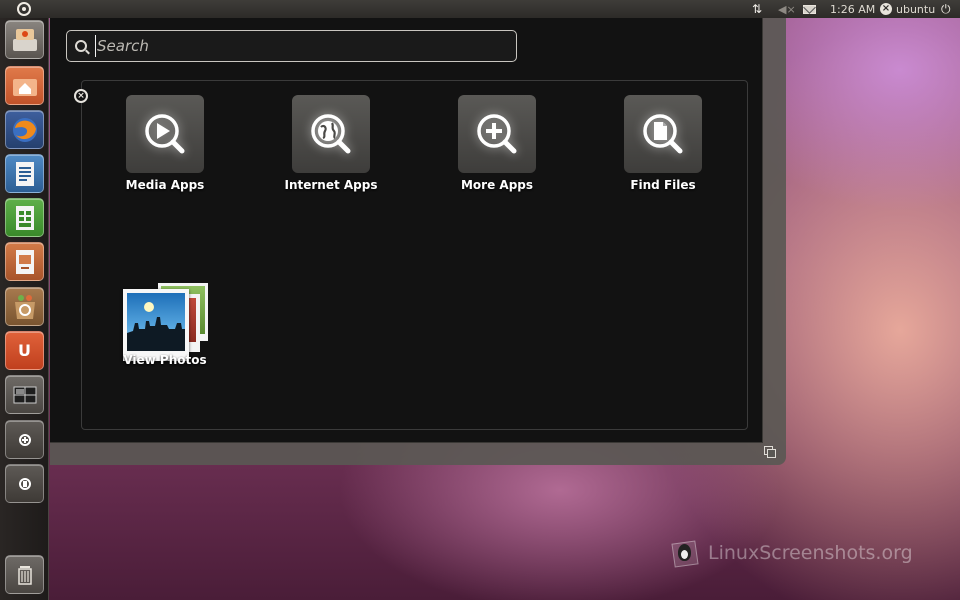 The height and width of the screenshot is (600, 960). What do you see at coordinates (497, 185) in the screenshot?
I see `shortcut-label: More Apps` at bounding box center [497, 185].